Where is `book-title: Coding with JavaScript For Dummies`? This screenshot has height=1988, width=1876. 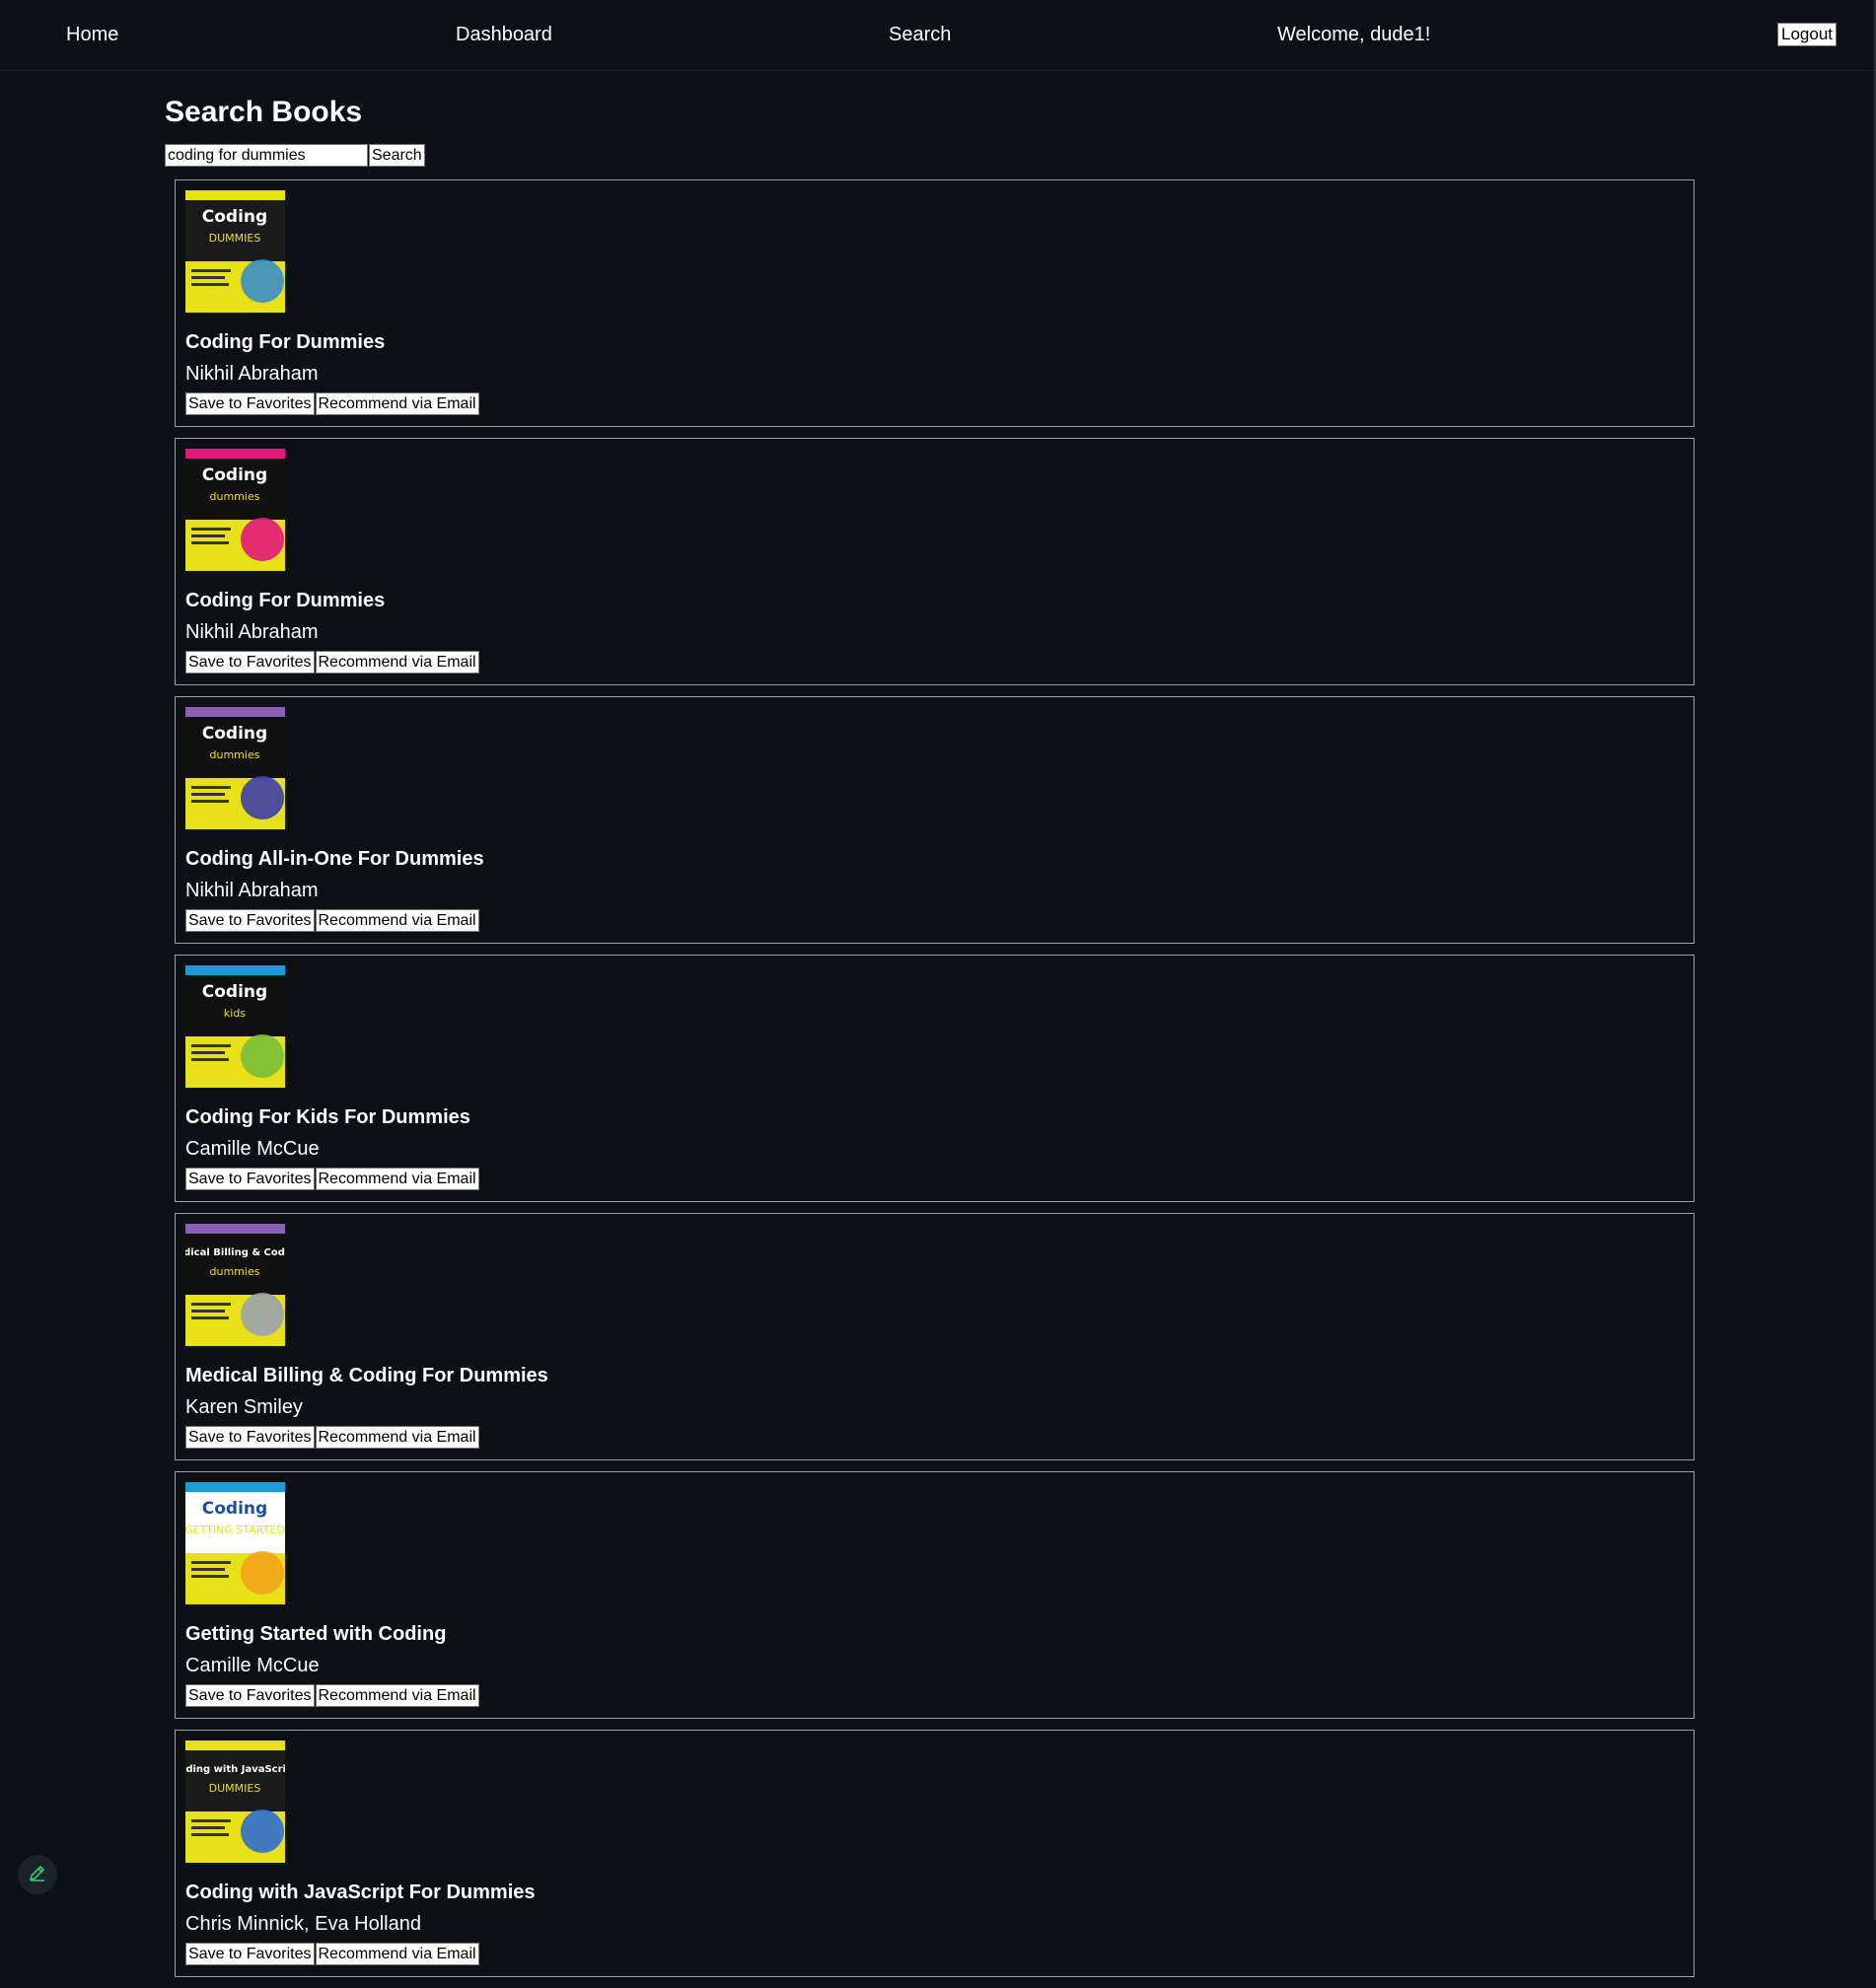 book-title: Coding with JavaScript For Dummies is located at coordinates (360, 1893).